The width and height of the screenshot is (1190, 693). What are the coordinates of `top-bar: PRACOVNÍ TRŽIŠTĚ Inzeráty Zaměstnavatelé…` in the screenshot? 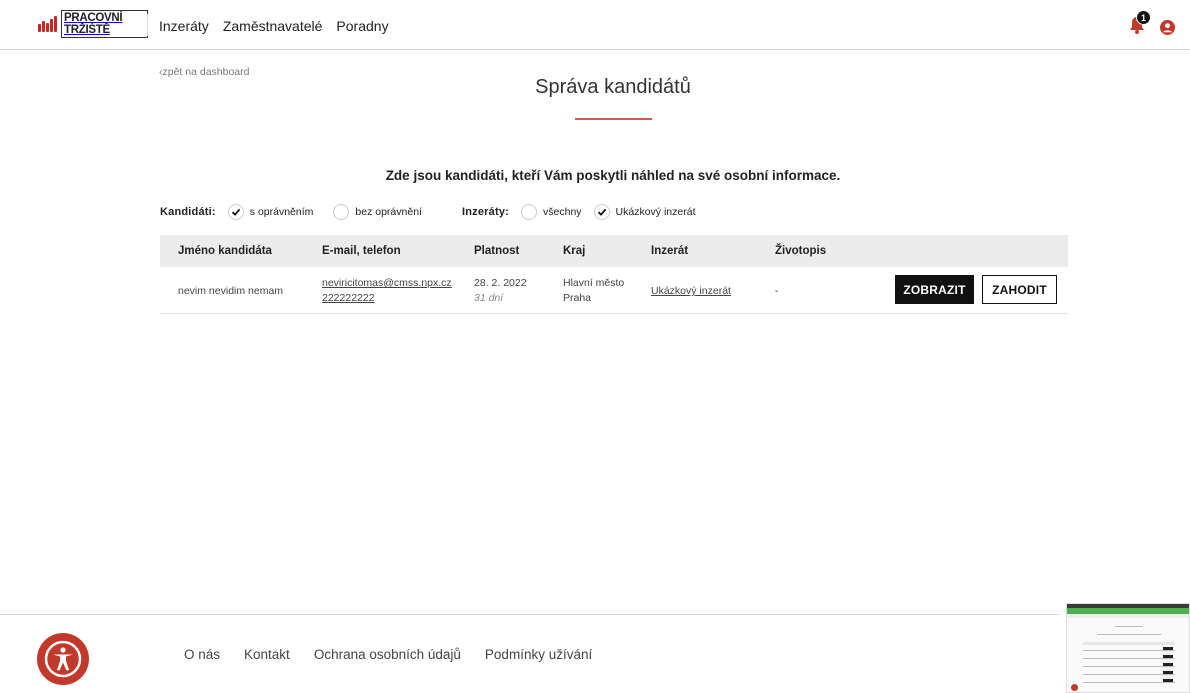 It's located at (595, 25).